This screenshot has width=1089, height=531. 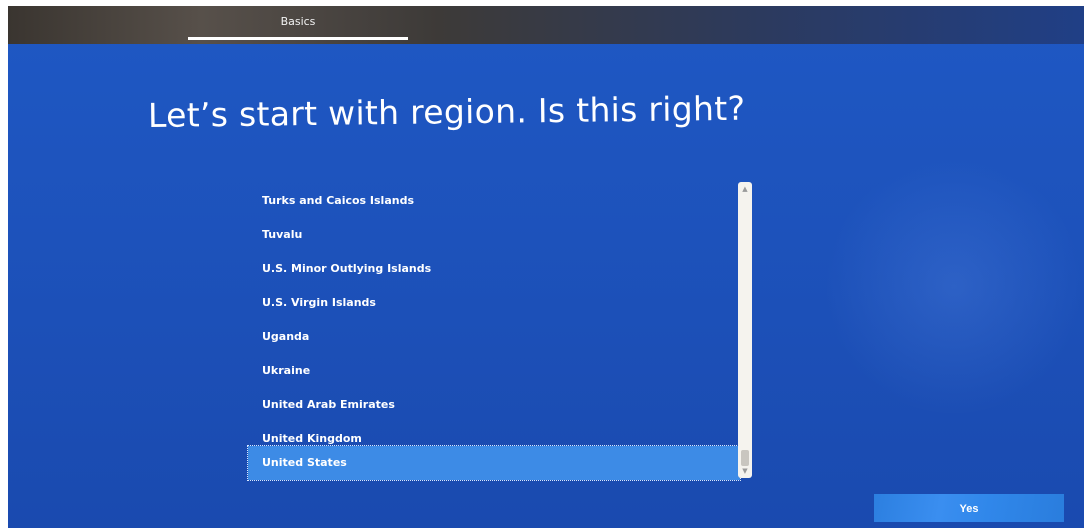 What do you see at coordinates (745, 458) in the screenshot?
I see `scroll-thumb` at bounding box center [745, 458].